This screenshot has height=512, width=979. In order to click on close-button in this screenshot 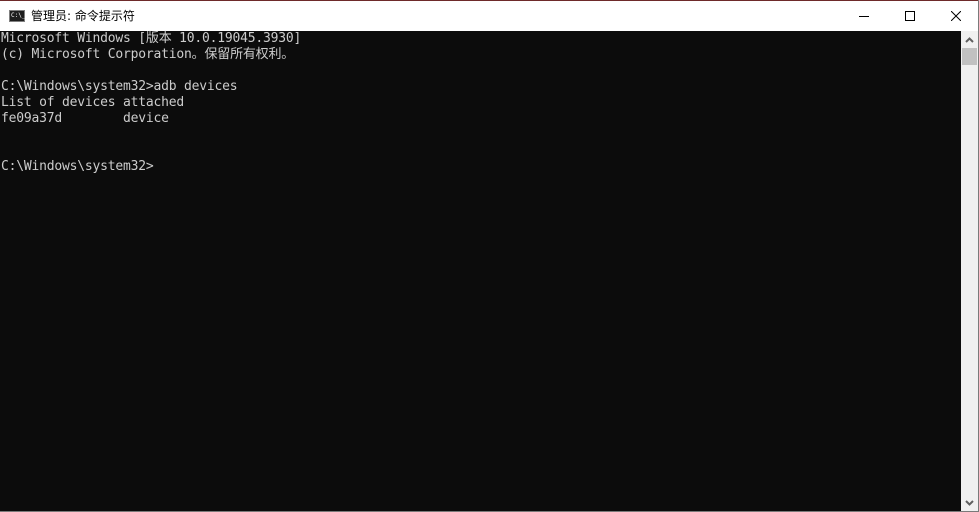, I will do `click(956, 16)`.